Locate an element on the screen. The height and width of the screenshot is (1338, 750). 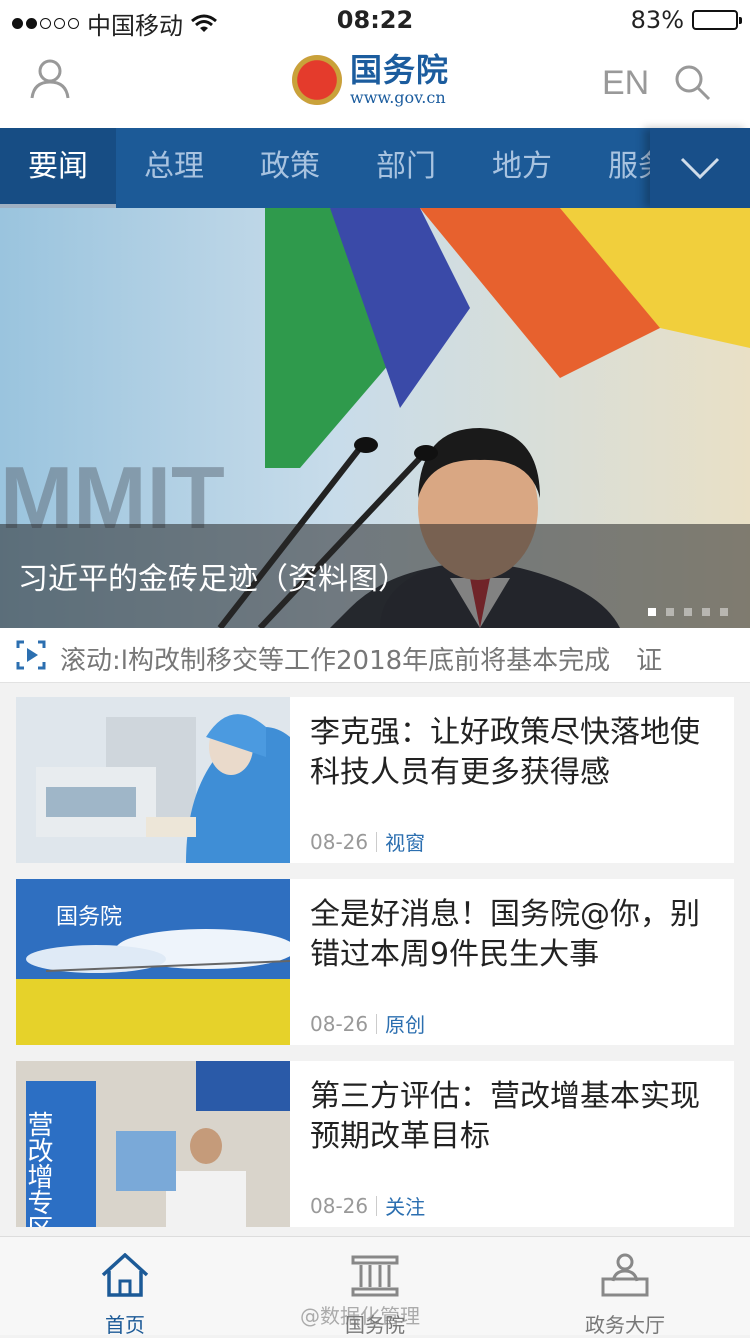
tab-home: 首页 is located at coordinates (125, 1287).